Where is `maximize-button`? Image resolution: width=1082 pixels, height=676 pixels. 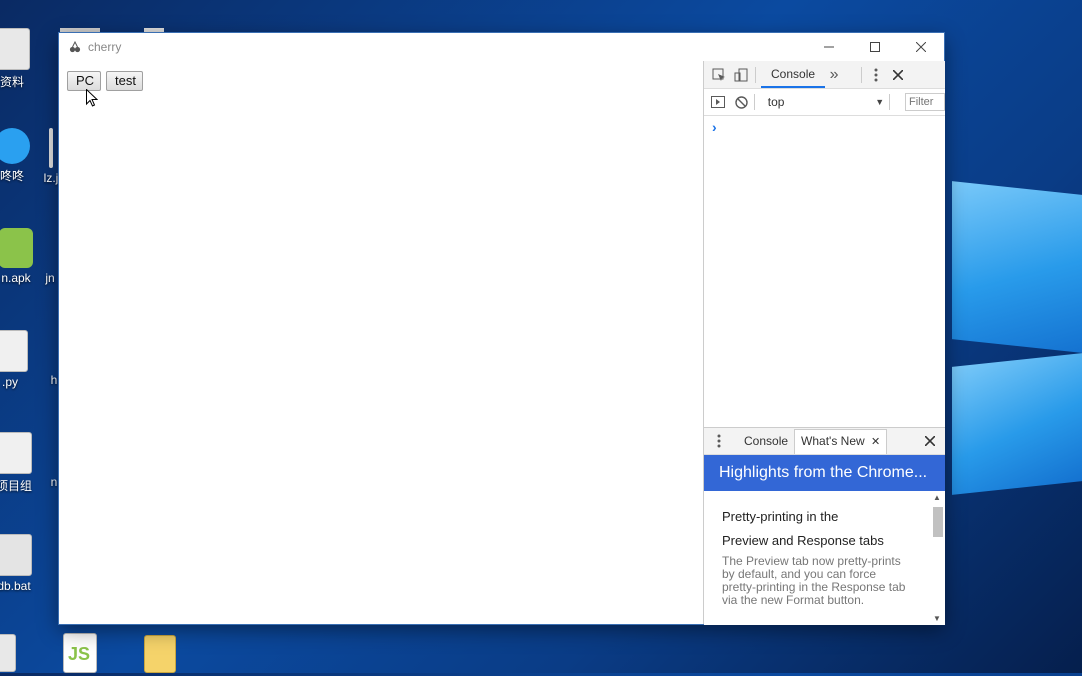 maximize-button is located at coordinates (875, 47).